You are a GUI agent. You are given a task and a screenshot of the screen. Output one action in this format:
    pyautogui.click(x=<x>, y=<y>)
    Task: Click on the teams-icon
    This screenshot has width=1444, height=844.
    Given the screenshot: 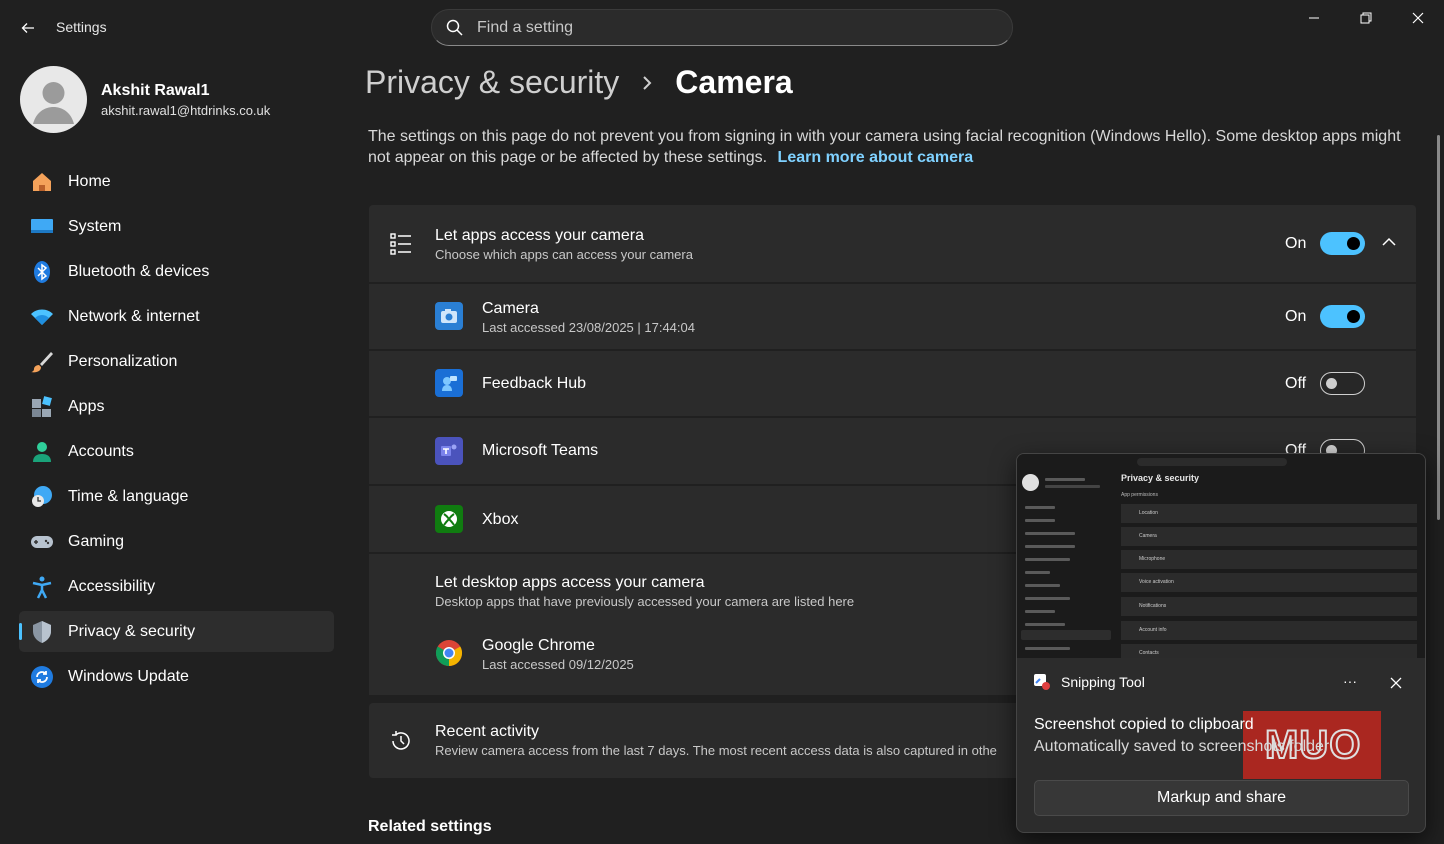 What is the action you would take?
    pyautogui.click(x=449, y=451)
    